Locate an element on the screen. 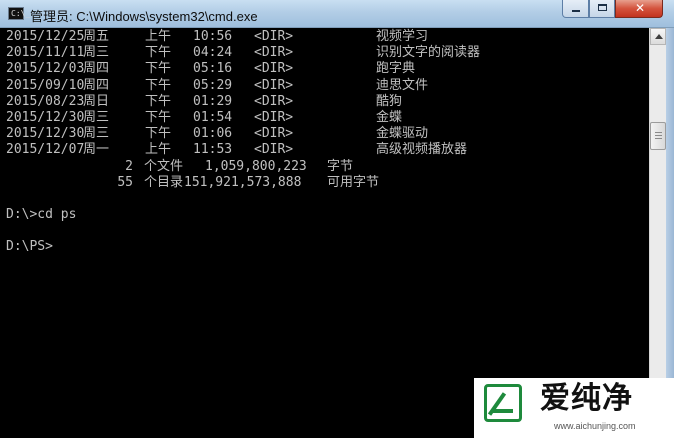 The height and width of the screenshot is (438, 674). window-frame-edge is located at coordinates (670, 233).